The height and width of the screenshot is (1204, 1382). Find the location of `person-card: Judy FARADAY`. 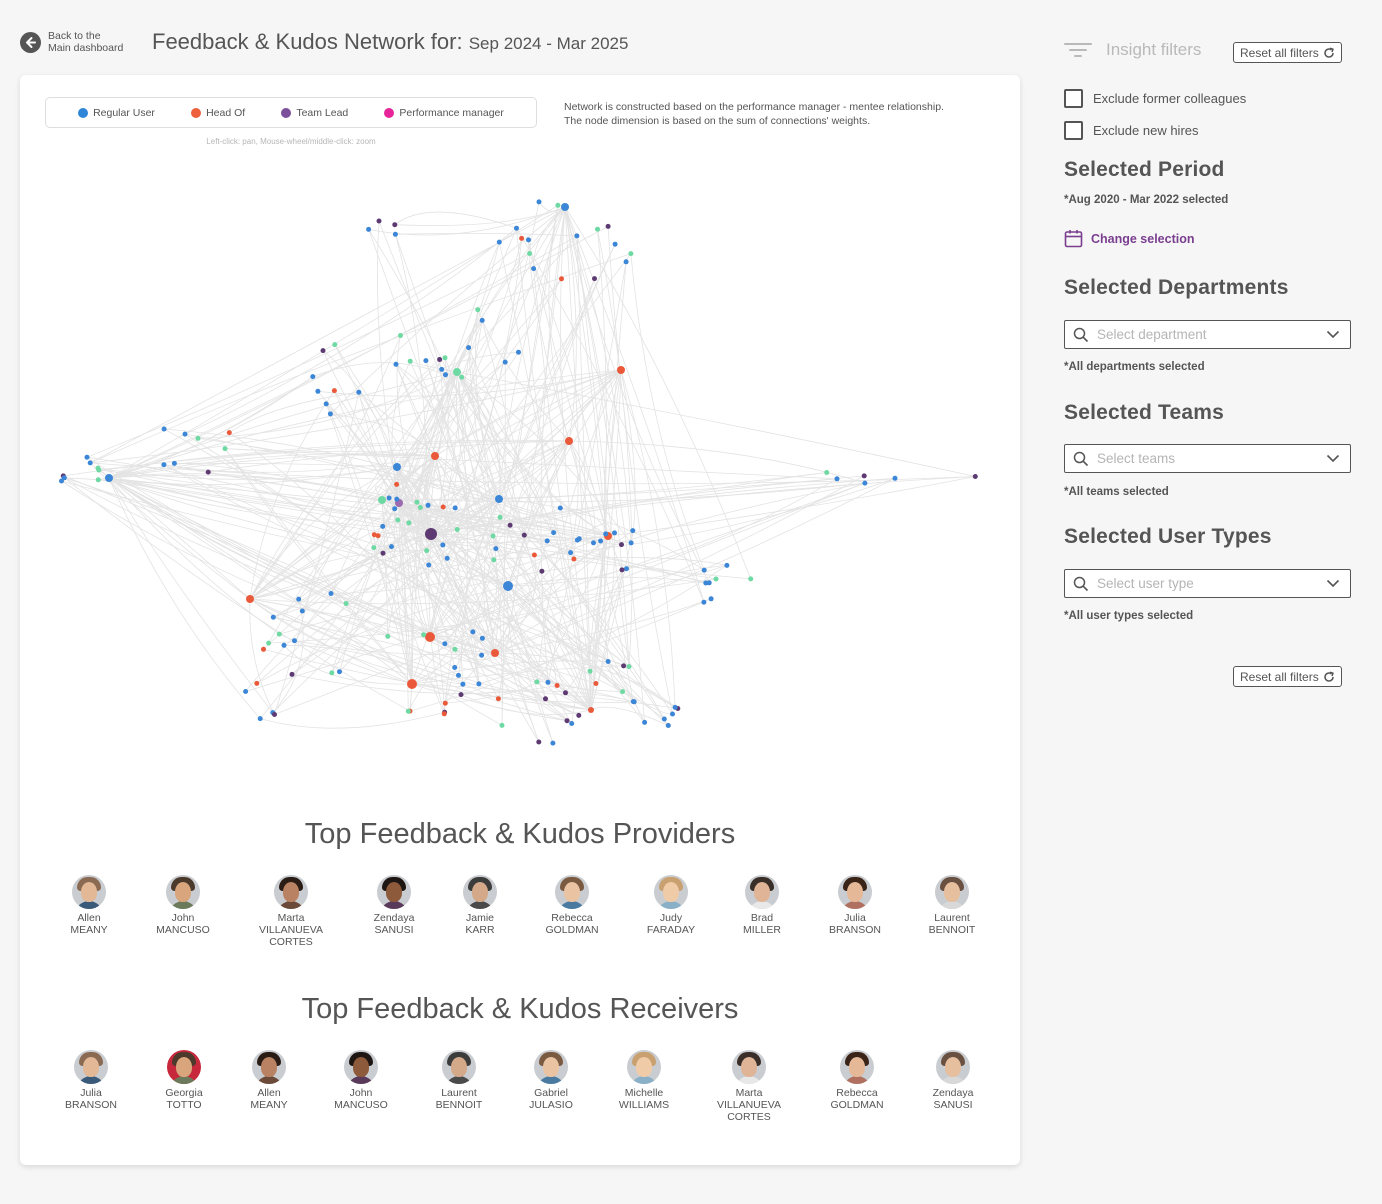

person-card: Judy FARADAY is located at coordinates (671, 905).